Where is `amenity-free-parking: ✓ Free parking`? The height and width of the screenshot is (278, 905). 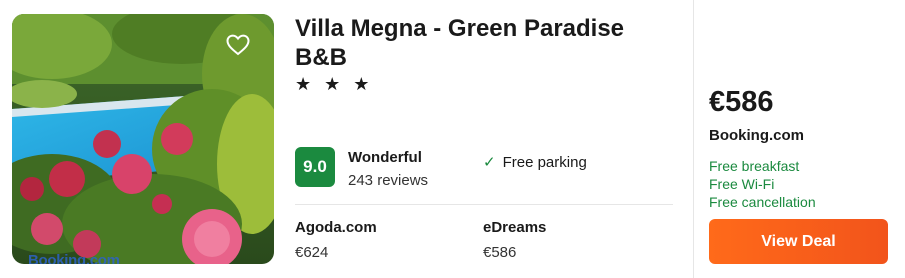 amenity-free-parking: ✓ Free parking is located at coordinates (535, 162).